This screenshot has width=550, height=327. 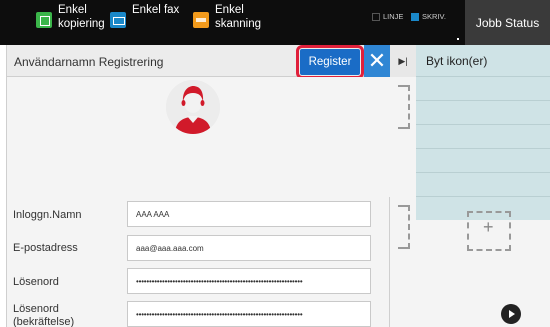 I want to click on change-icons-panel: Byt ikon(er), so click(x=483, y=132).